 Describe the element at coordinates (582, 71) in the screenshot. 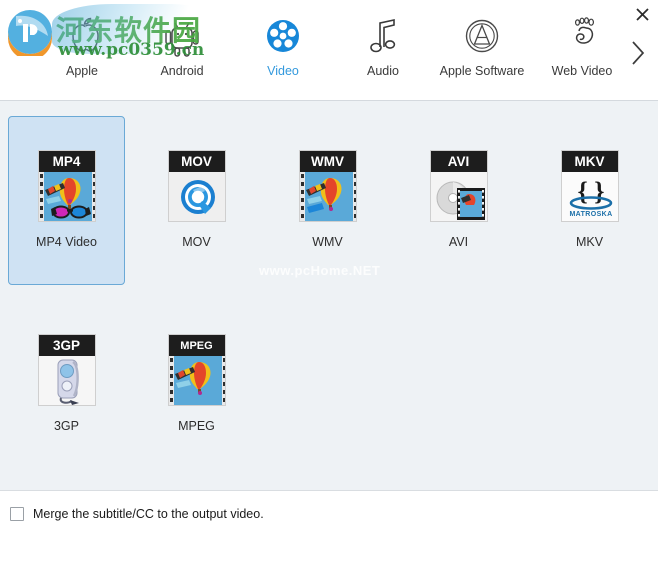

I see `category-tab-label: Web Video` at that location.